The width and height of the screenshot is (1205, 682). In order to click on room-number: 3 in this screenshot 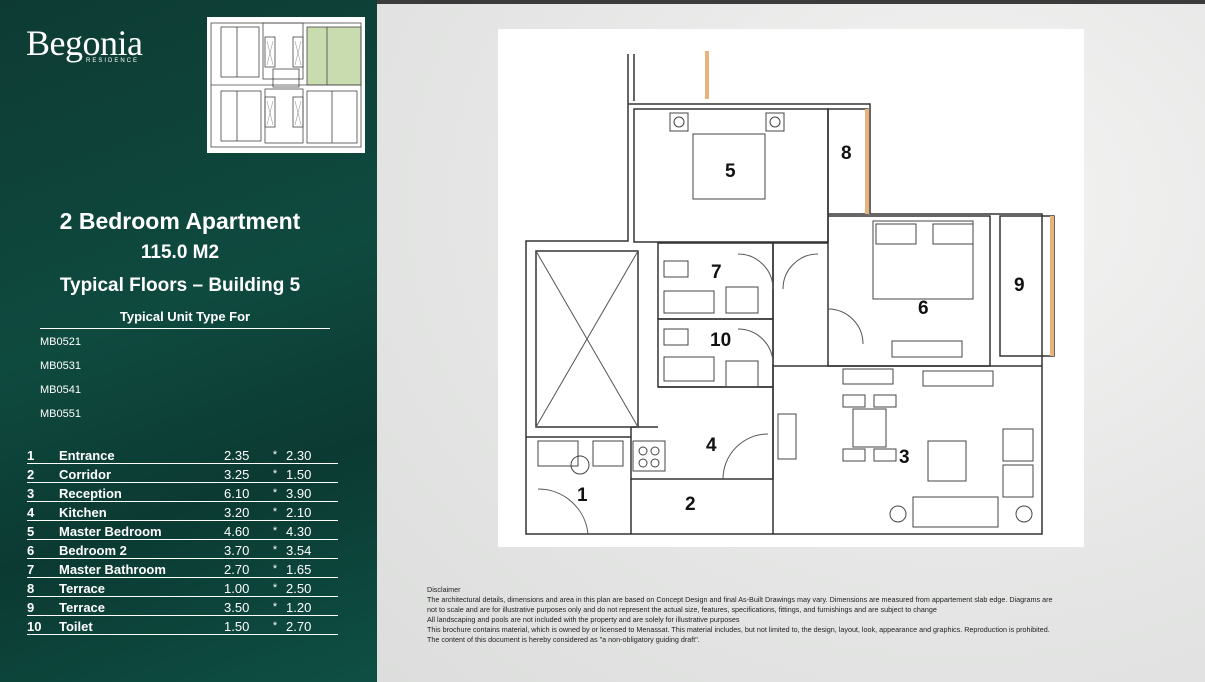, I will do `click(43, 492)`.